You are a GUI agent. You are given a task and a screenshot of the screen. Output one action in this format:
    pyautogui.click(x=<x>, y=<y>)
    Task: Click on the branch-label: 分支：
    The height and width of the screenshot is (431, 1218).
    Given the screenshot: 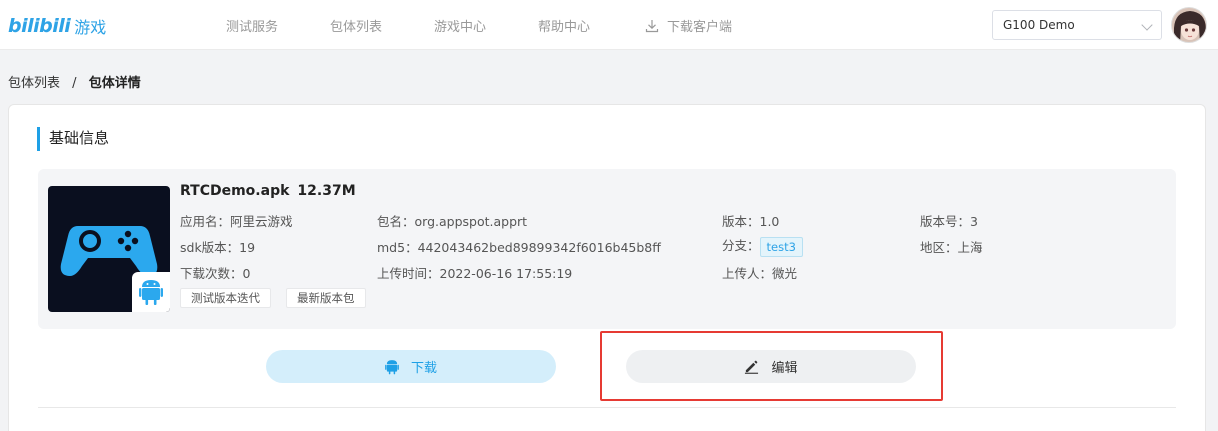 What is the action you would take?
    pyautogui.click(x=741, y=245)
    